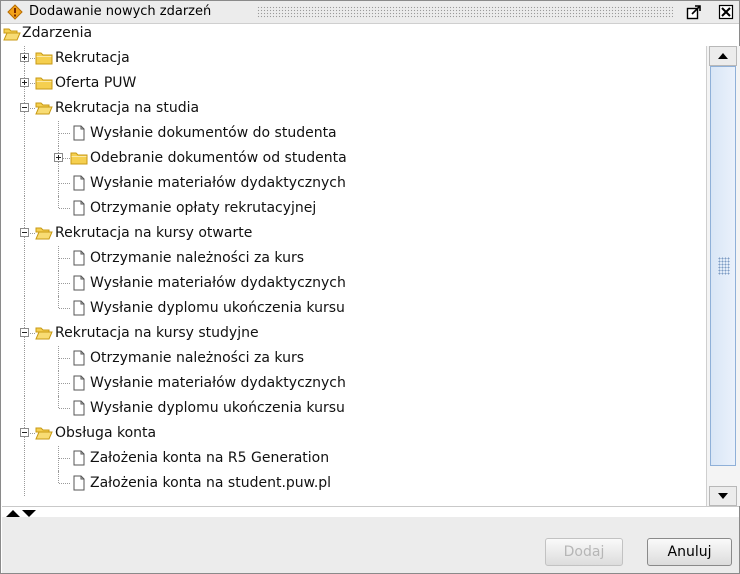 The width and height of the screenshot is (740, 574). Describe the element at coordinates (154, 233) in the screenshot. I see `tree-item-label: Rekrutacja na kursy otwarte` at that location.